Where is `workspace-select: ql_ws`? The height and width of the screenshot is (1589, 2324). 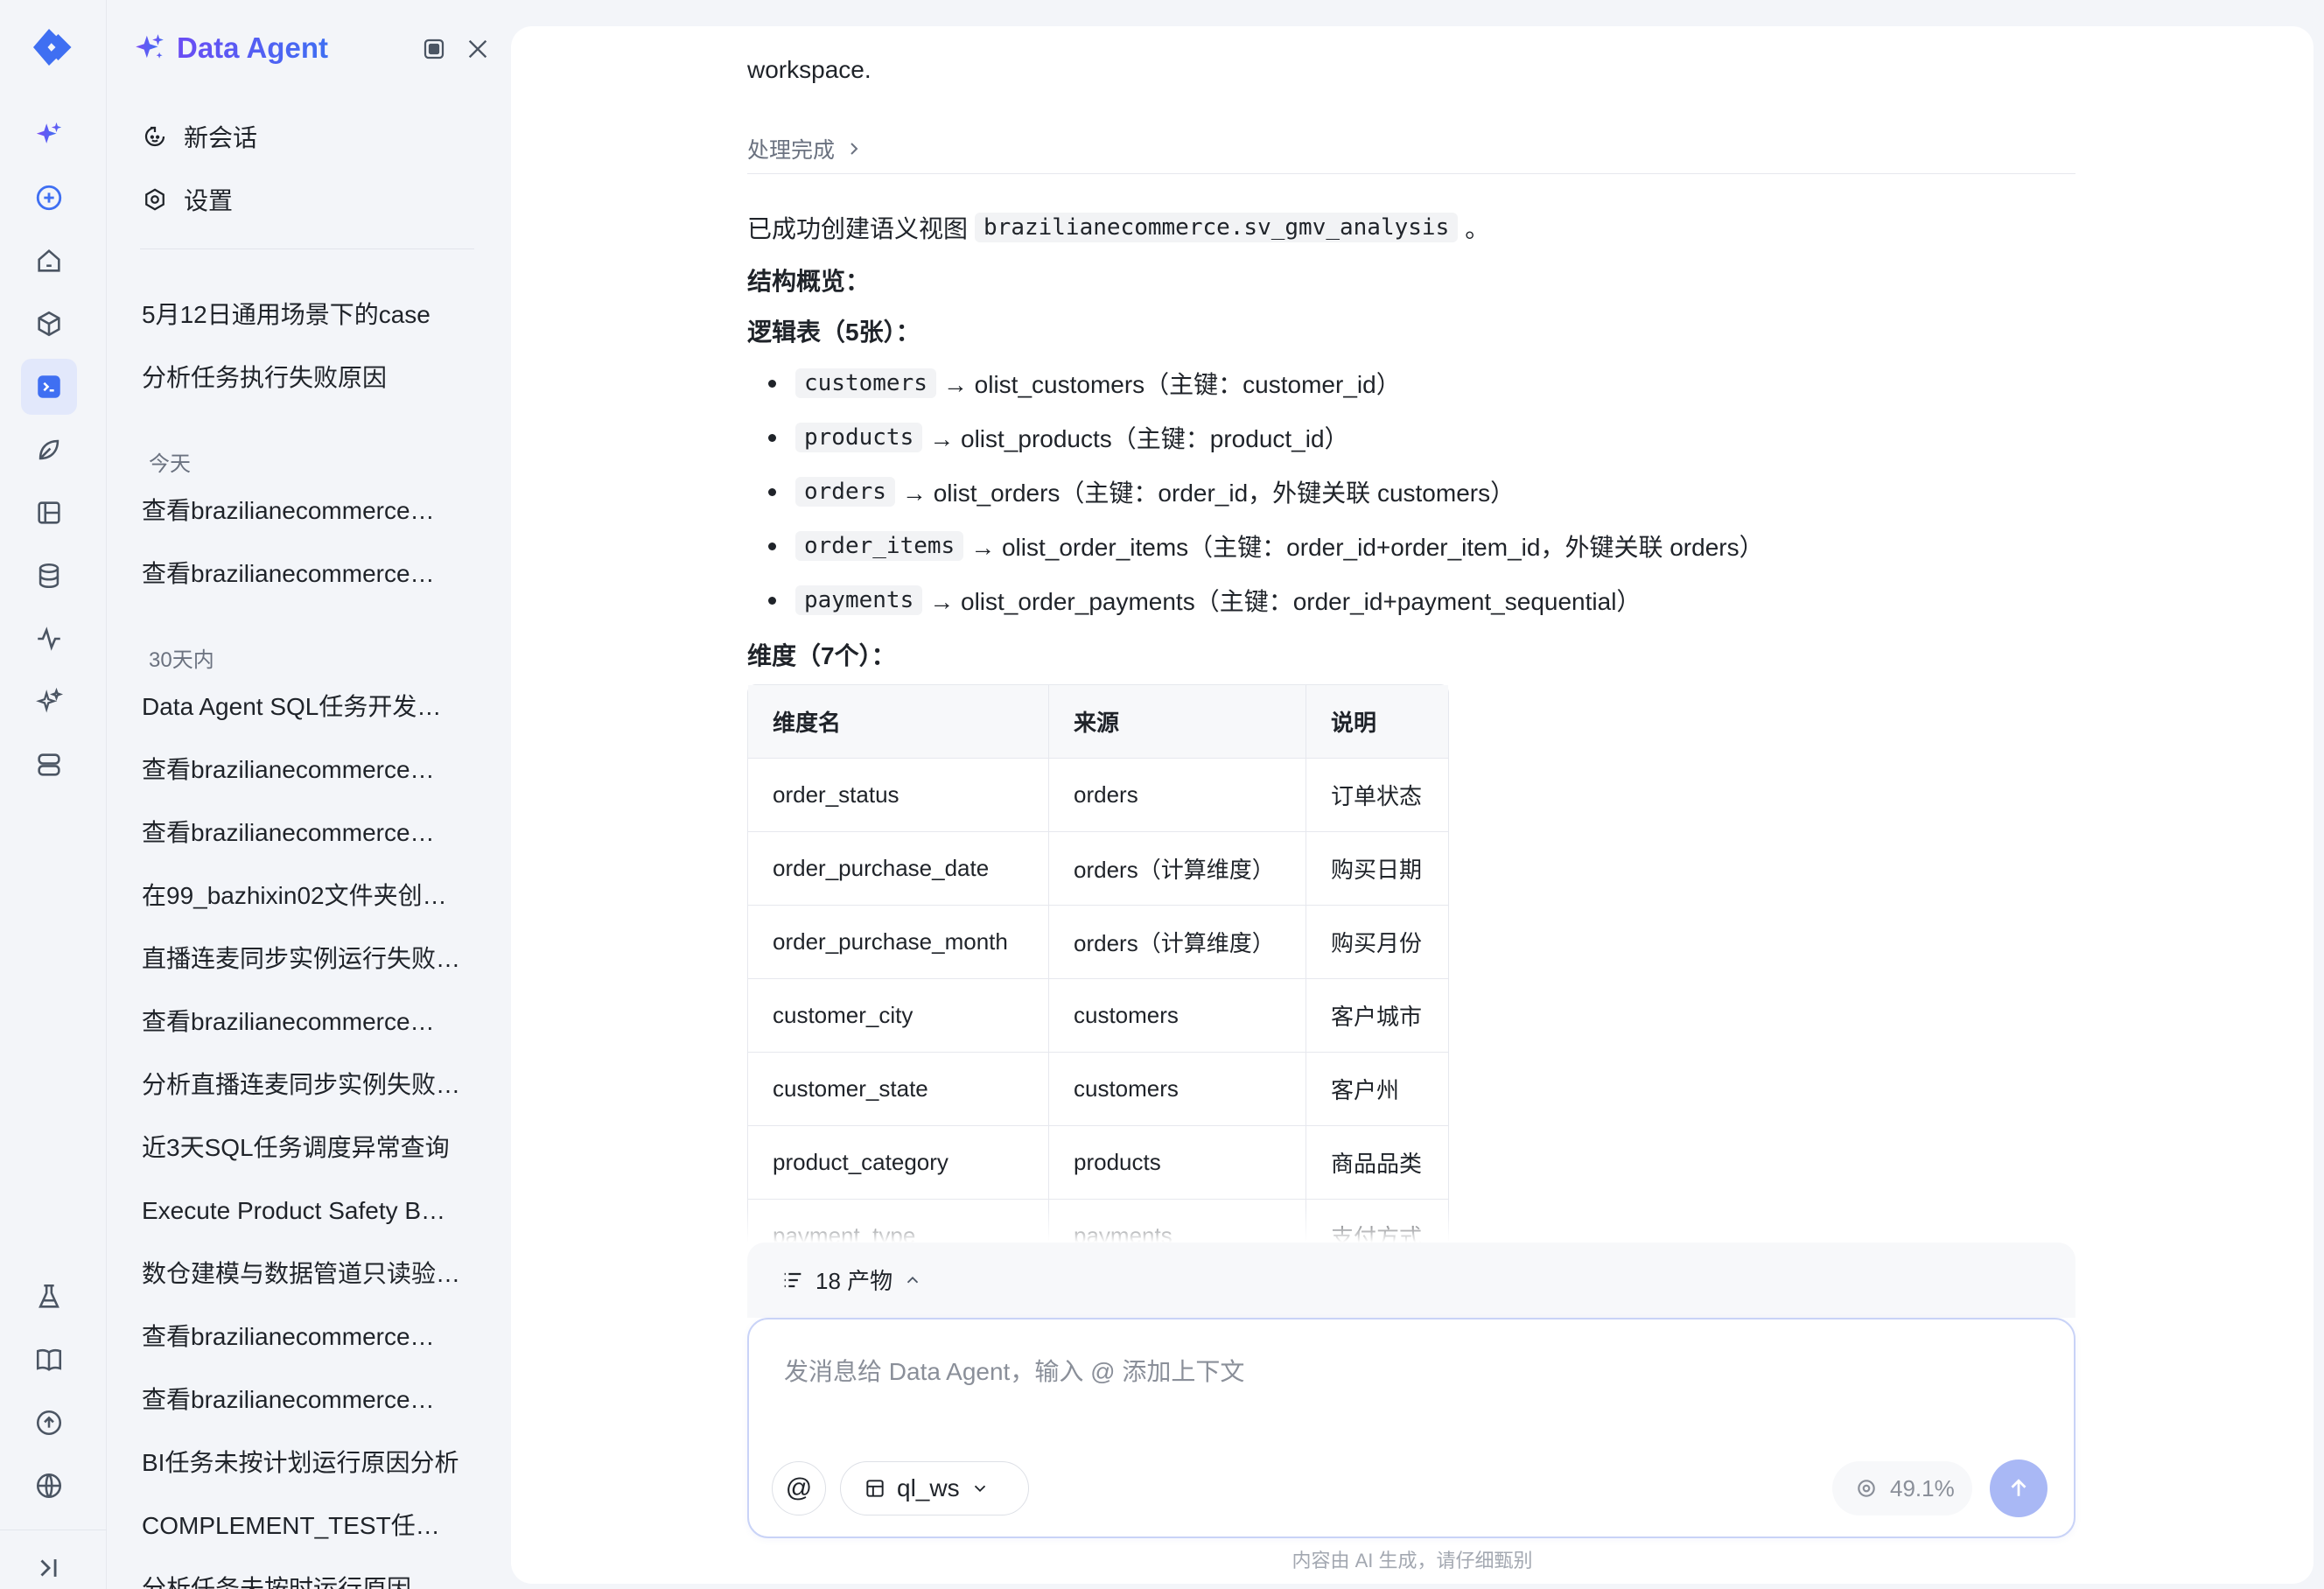
workspace-select: ql_ws is located at coordinates (934, 1488).